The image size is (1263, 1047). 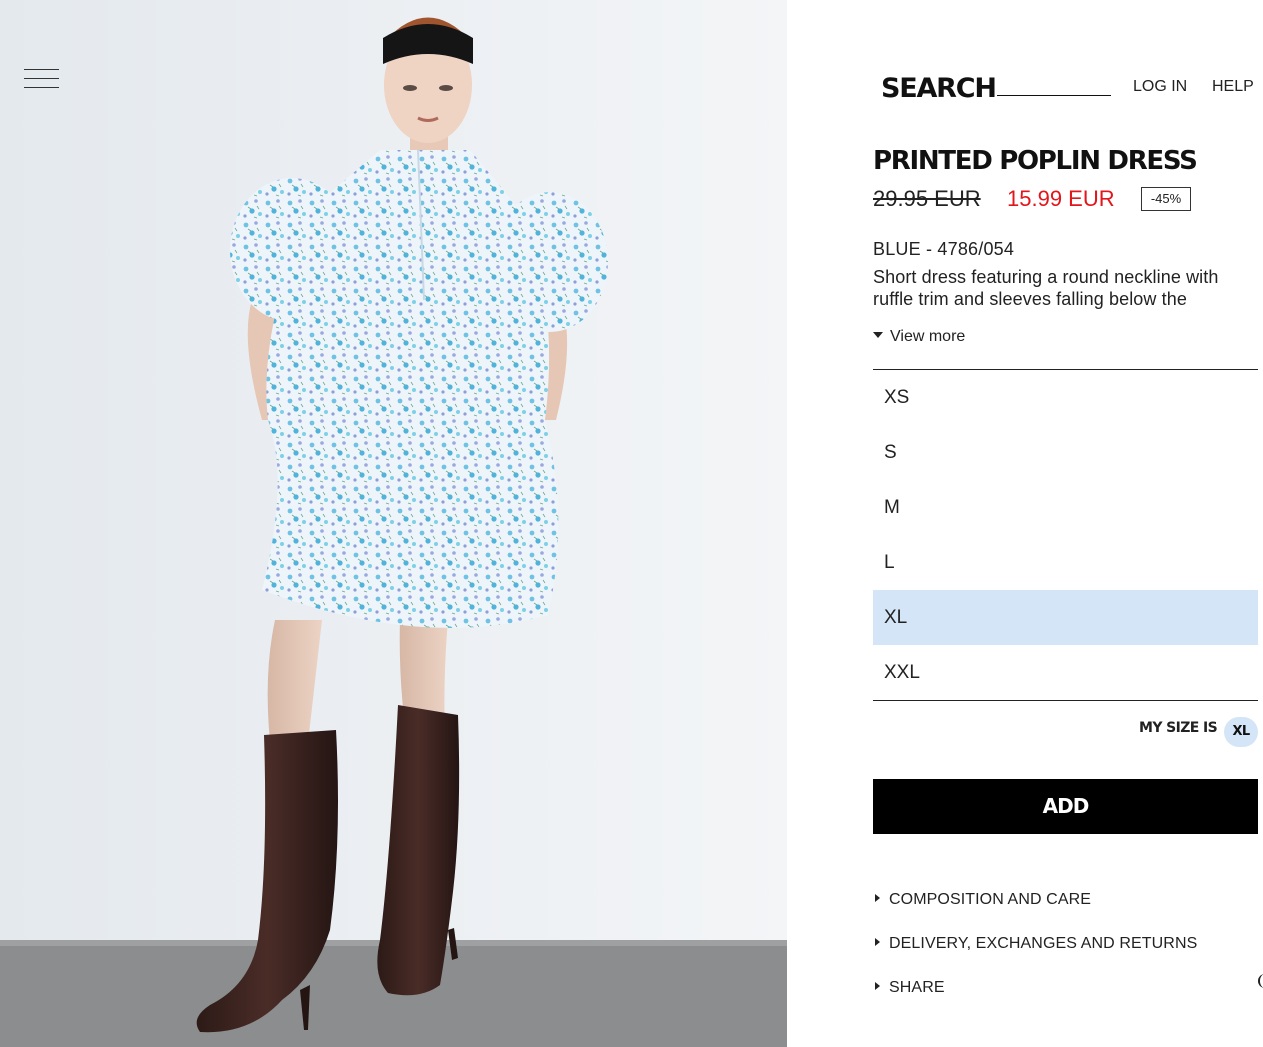 I want to click on accordion-label: SHARE, so click(x=917, y=987).